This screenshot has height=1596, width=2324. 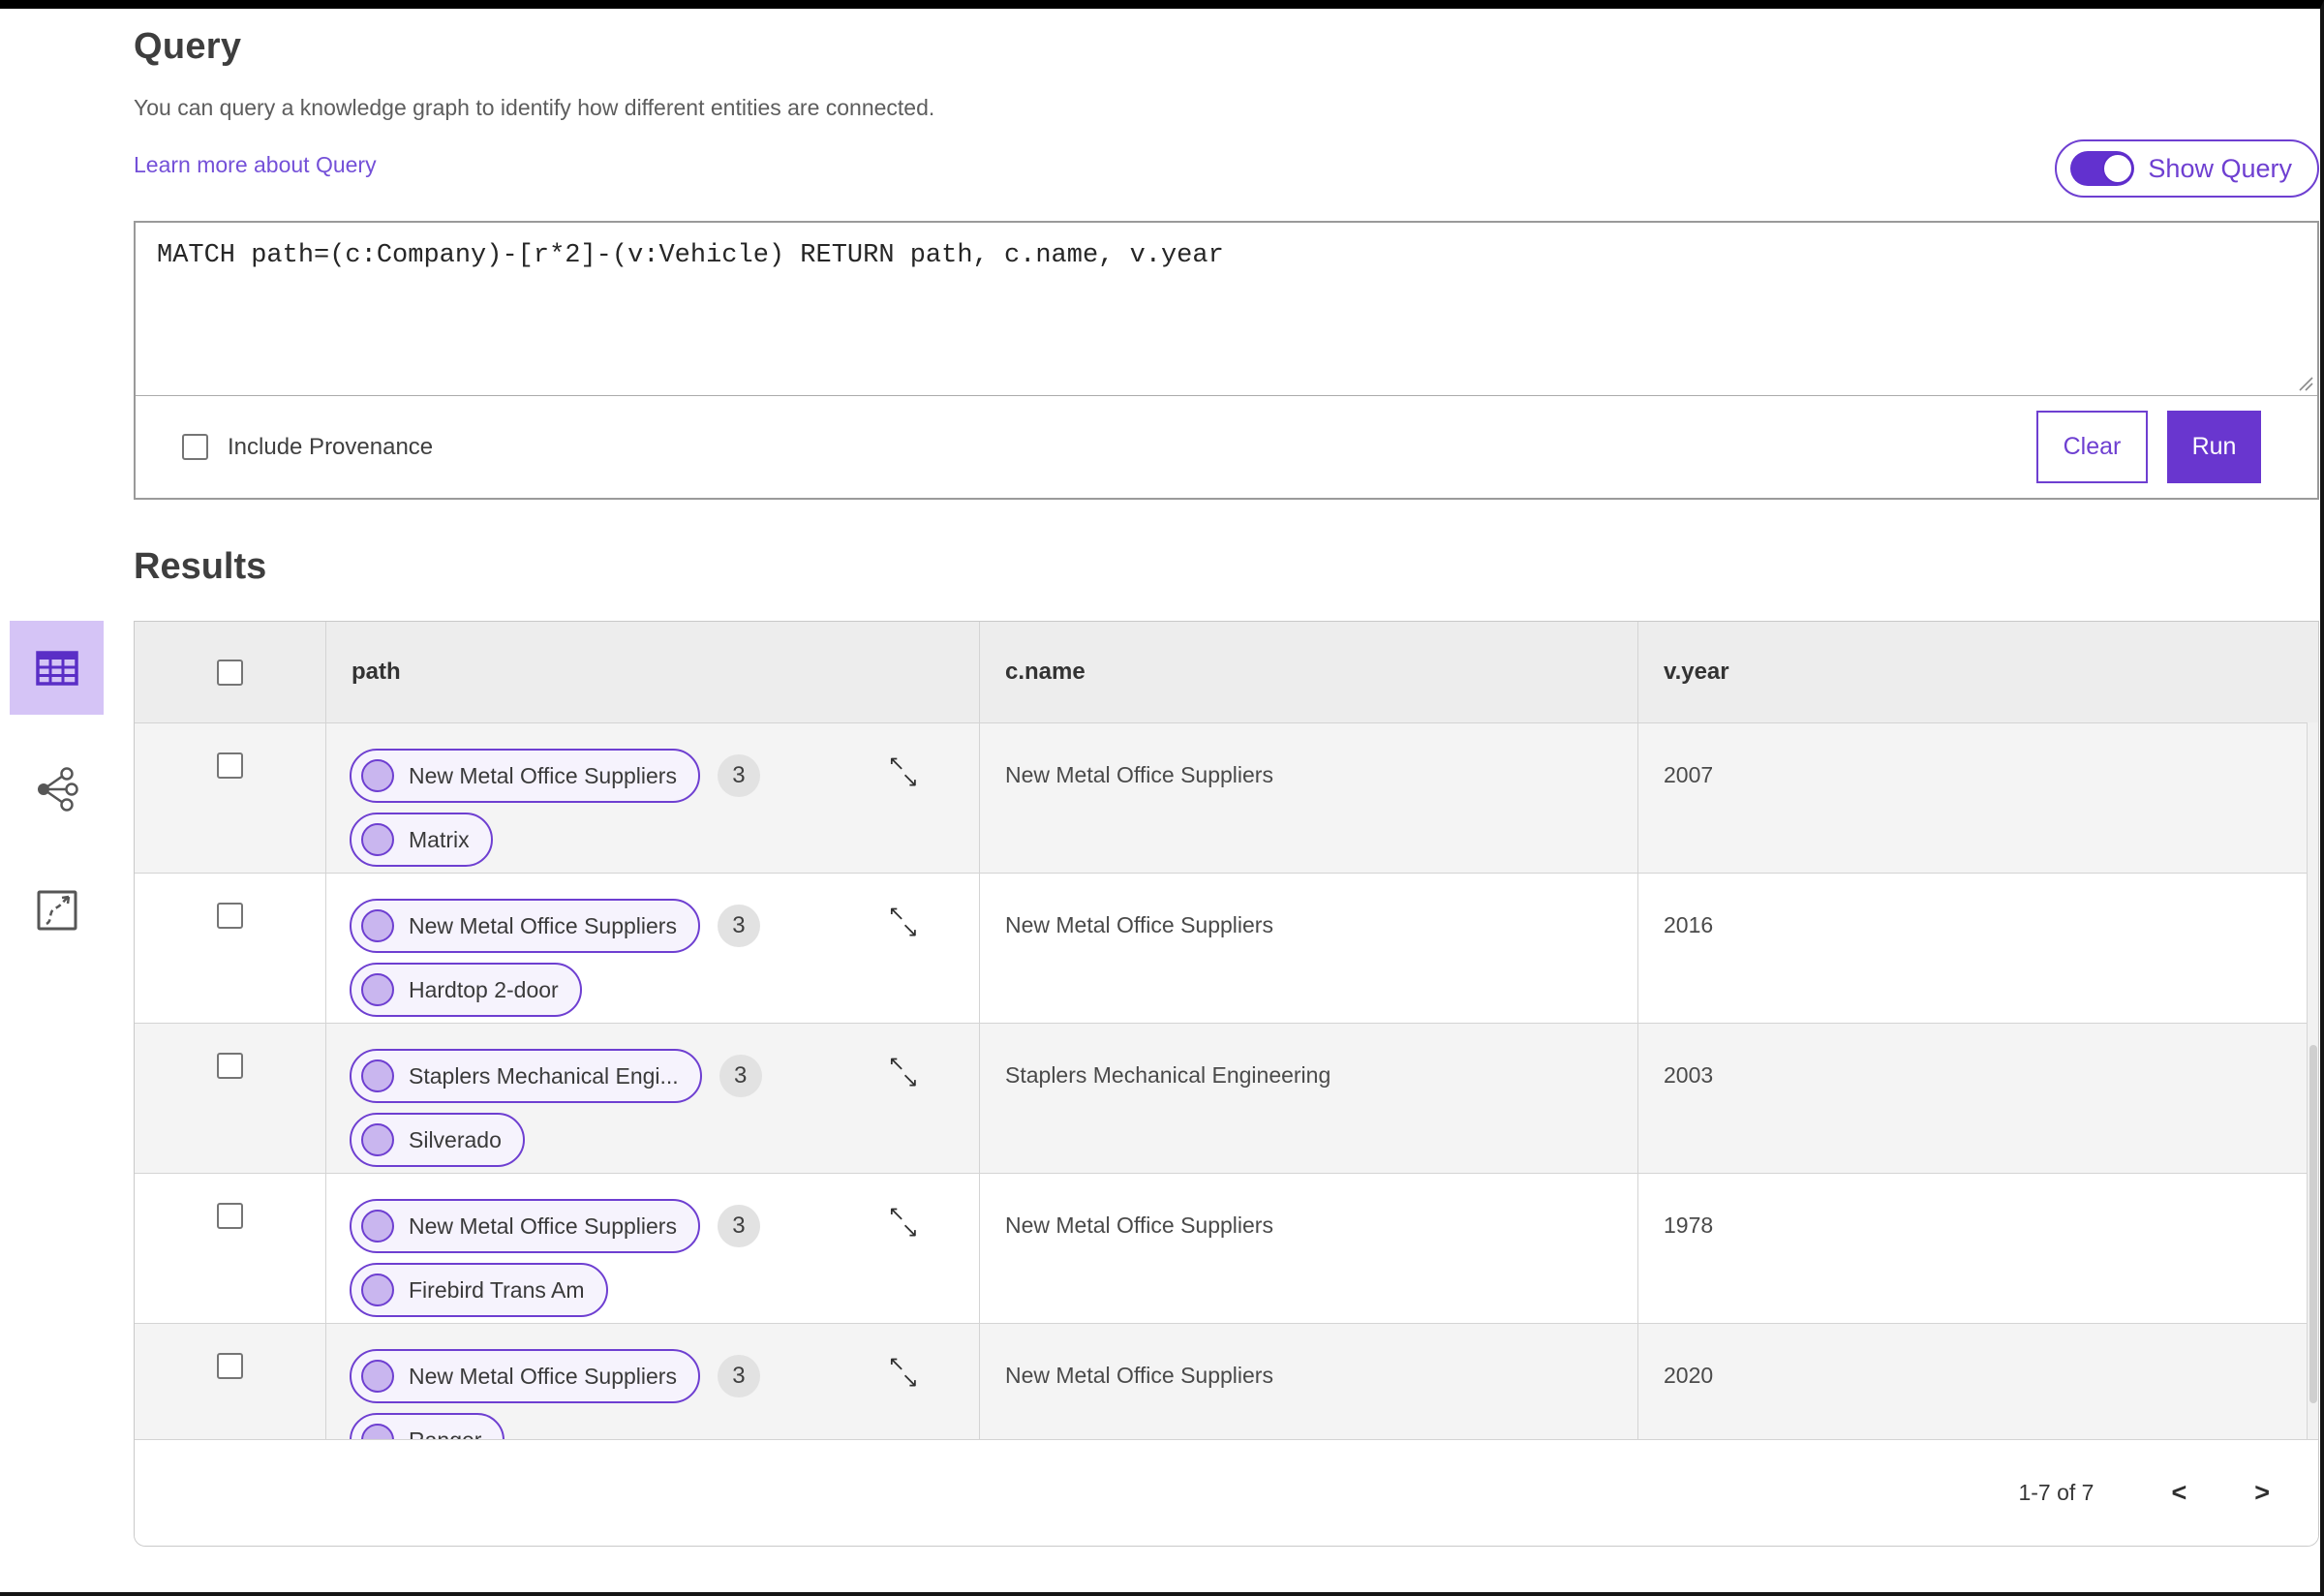 I want to click on toggle-switch-icon, so click(x=2103, y=168).